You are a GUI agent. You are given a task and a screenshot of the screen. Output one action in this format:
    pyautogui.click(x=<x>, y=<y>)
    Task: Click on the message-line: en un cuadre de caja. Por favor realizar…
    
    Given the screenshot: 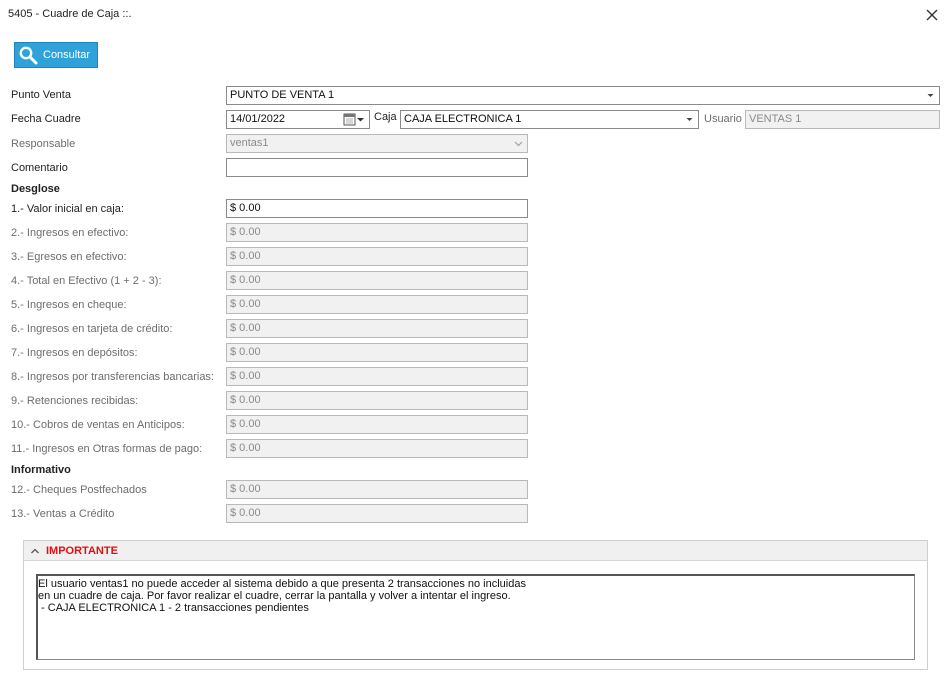 What is the action you would take?
    pyautogui.click(x=274, y=596)
    